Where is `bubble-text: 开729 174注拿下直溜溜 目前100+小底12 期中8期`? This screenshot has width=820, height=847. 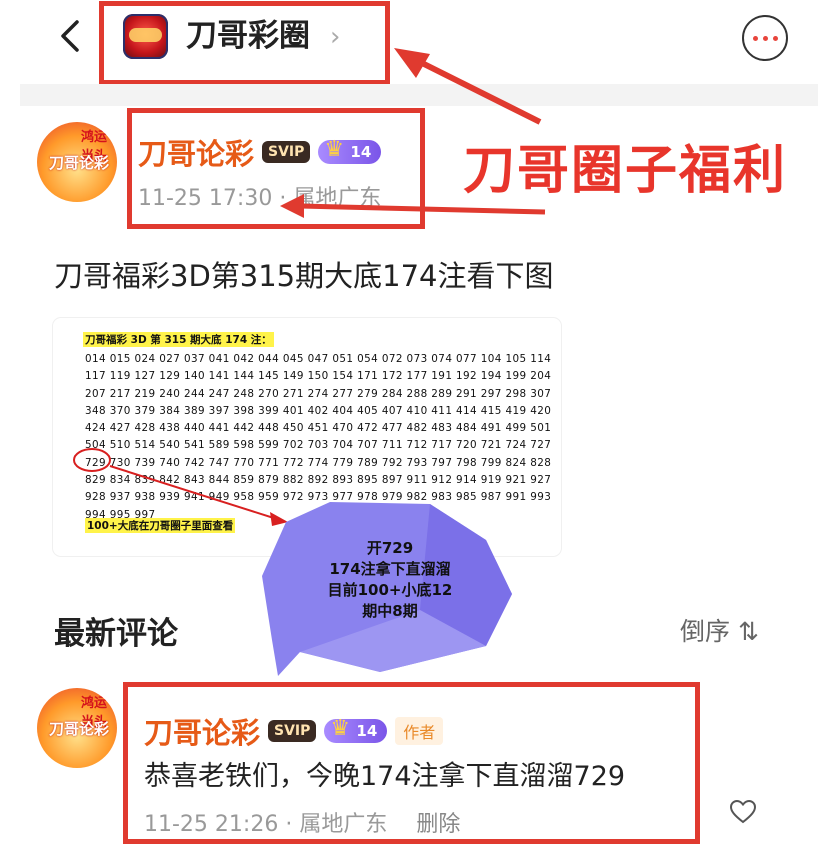
bubble-text: 开729 174注拿下直溜溜 目前100+小底12 期中8期 is located at coordinates (390, 580).